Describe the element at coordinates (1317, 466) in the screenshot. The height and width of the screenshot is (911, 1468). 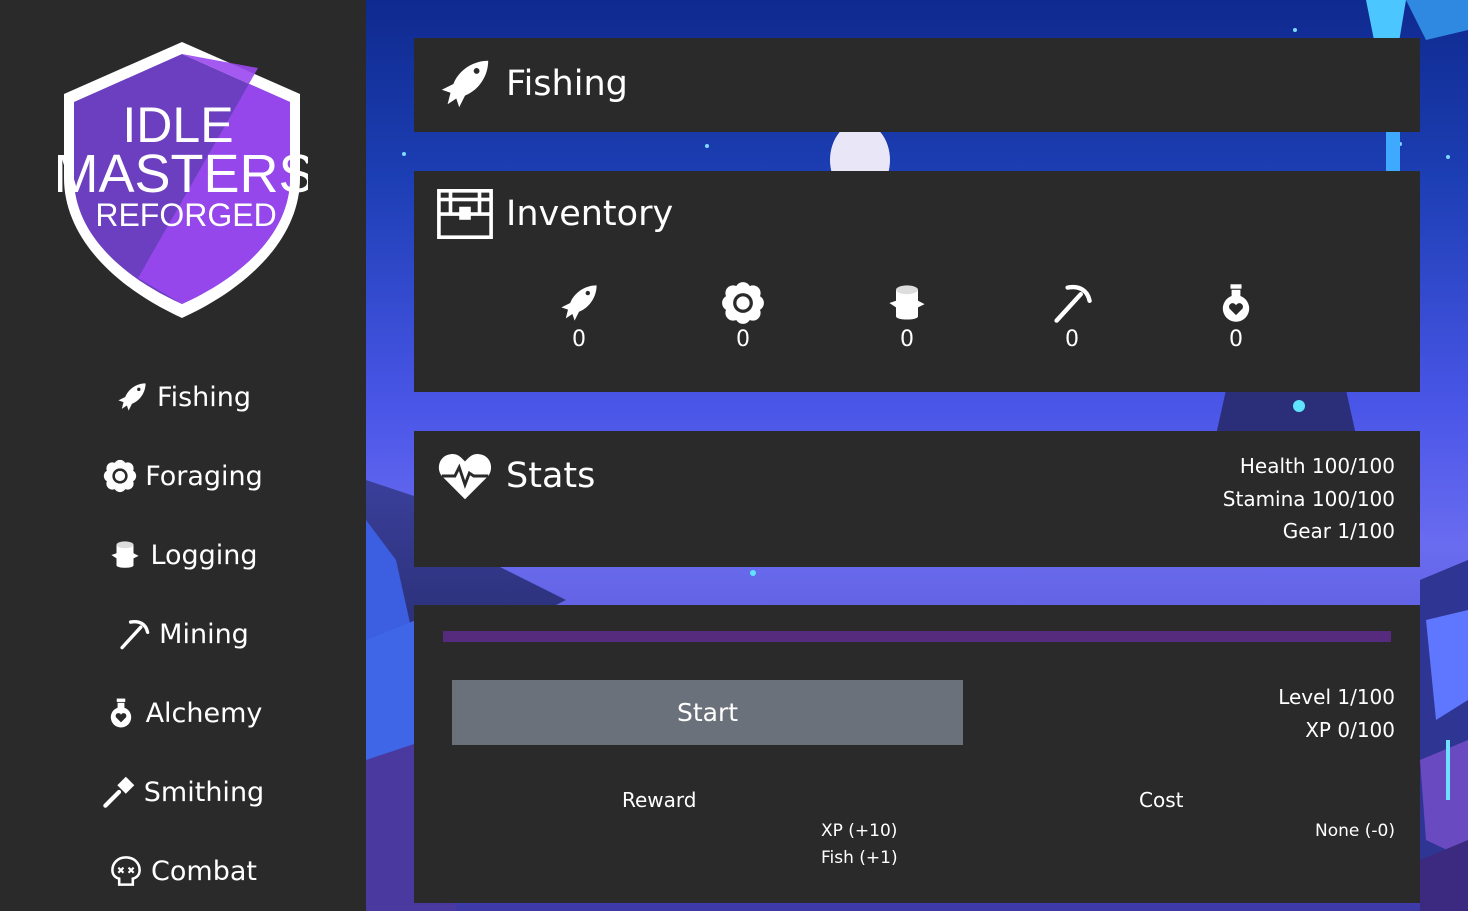
I see `stat-health: Health 100/100` at that location.